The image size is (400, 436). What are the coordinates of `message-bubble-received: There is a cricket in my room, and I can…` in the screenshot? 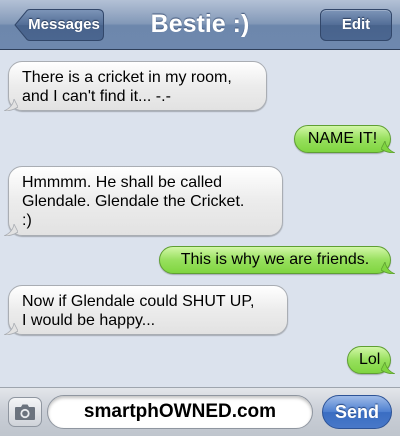 It's located at (135, 86).